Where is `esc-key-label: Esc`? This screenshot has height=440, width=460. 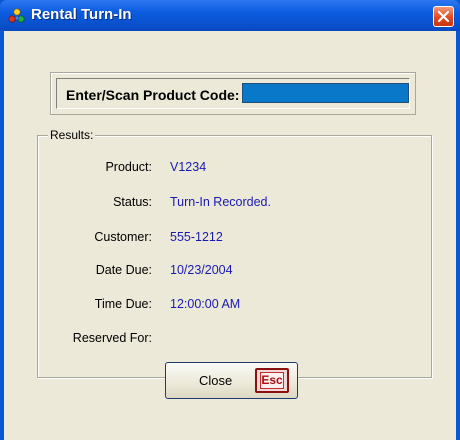 esc-key-label: Esc is located at coordinates (272, 380).